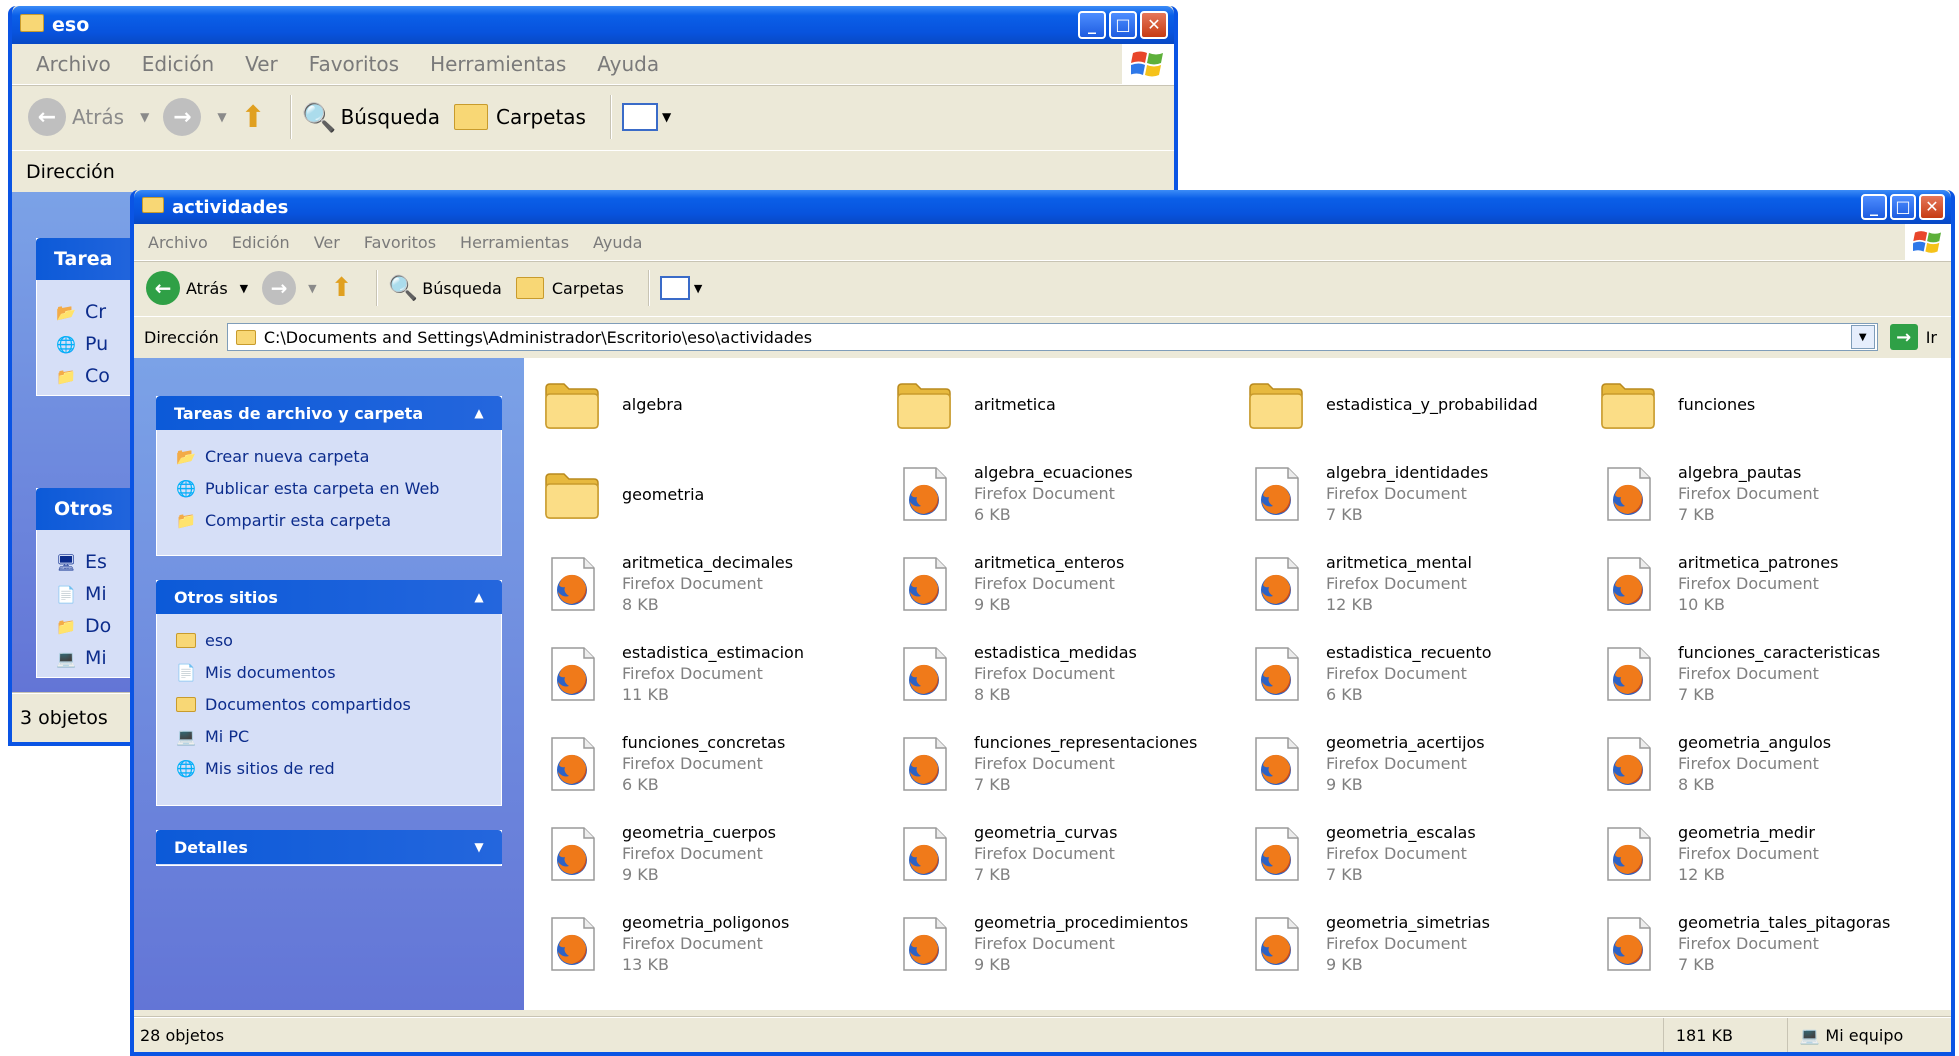 The image size is (1959, 1056). What do you see at coordinates (1409, 854) in the screenshot?
I see `file-item: geometria_escalas Firefox Document 7 KB` at bounding box center [1409, 854].